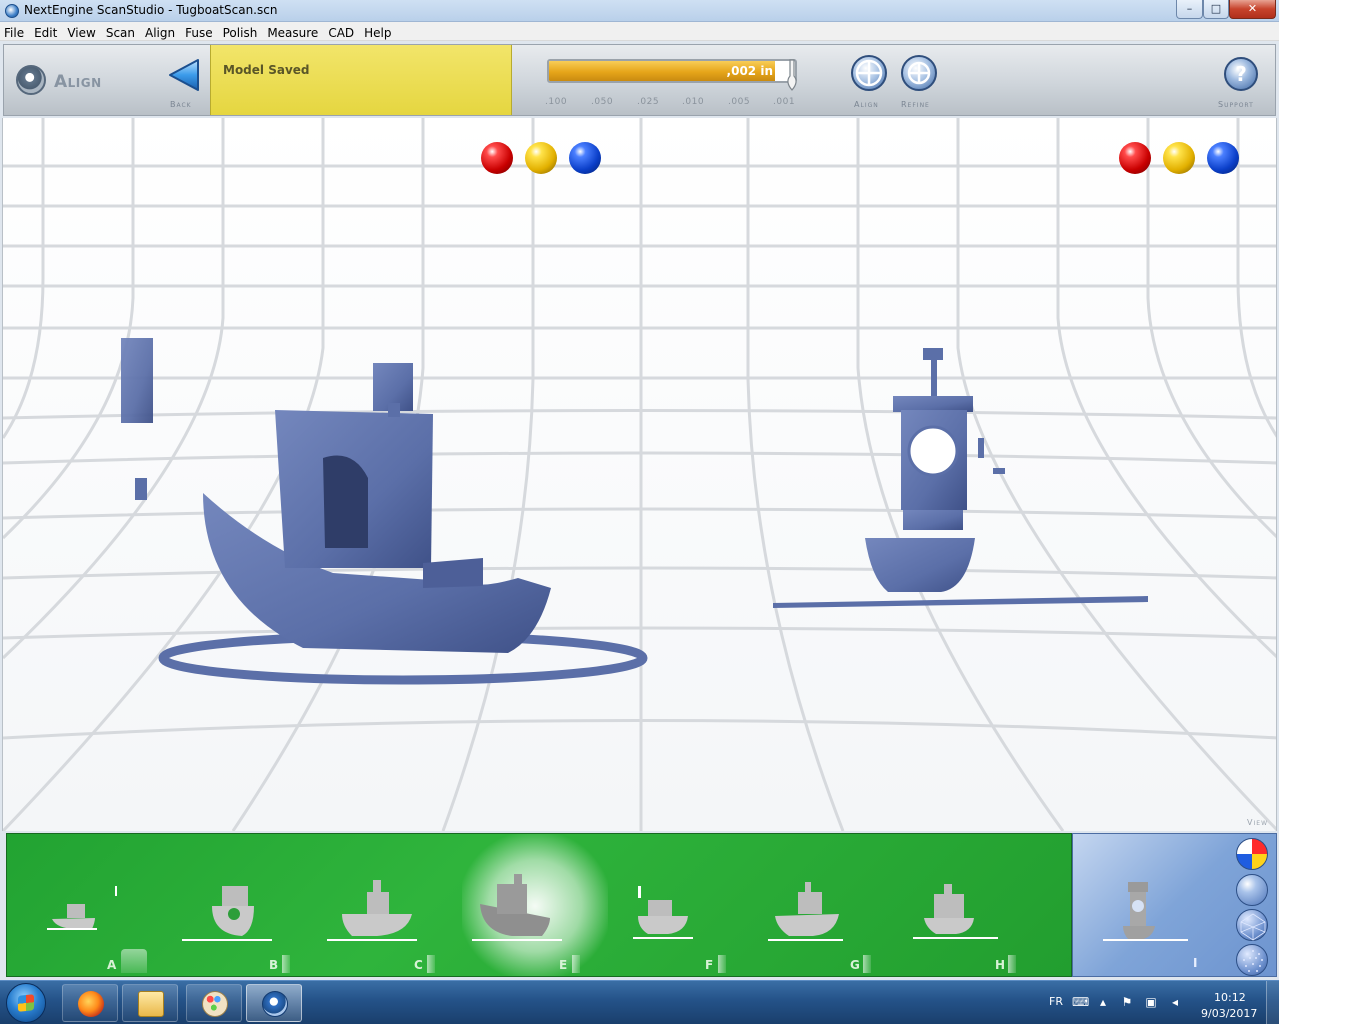 Image resolution: width=1345 pixels, height=1024 pixels. Describe the element at coordinates (1236, 104) in the screenshot. I see `support-label: Support` at that location.